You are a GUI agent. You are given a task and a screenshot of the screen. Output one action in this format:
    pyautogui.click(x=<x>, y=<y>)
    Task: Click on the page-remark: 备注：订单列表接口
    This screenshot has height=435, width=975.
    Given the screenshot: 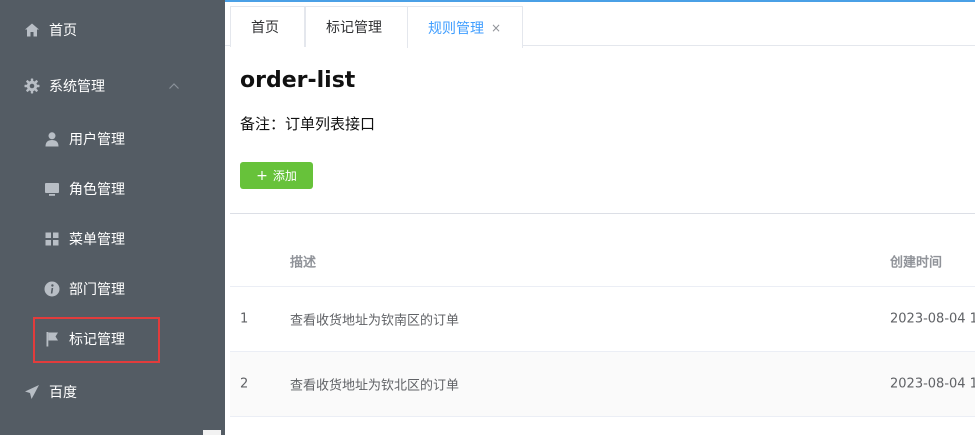 What is the action you would take?
    pyautogui.click(x=308, y=124)
    